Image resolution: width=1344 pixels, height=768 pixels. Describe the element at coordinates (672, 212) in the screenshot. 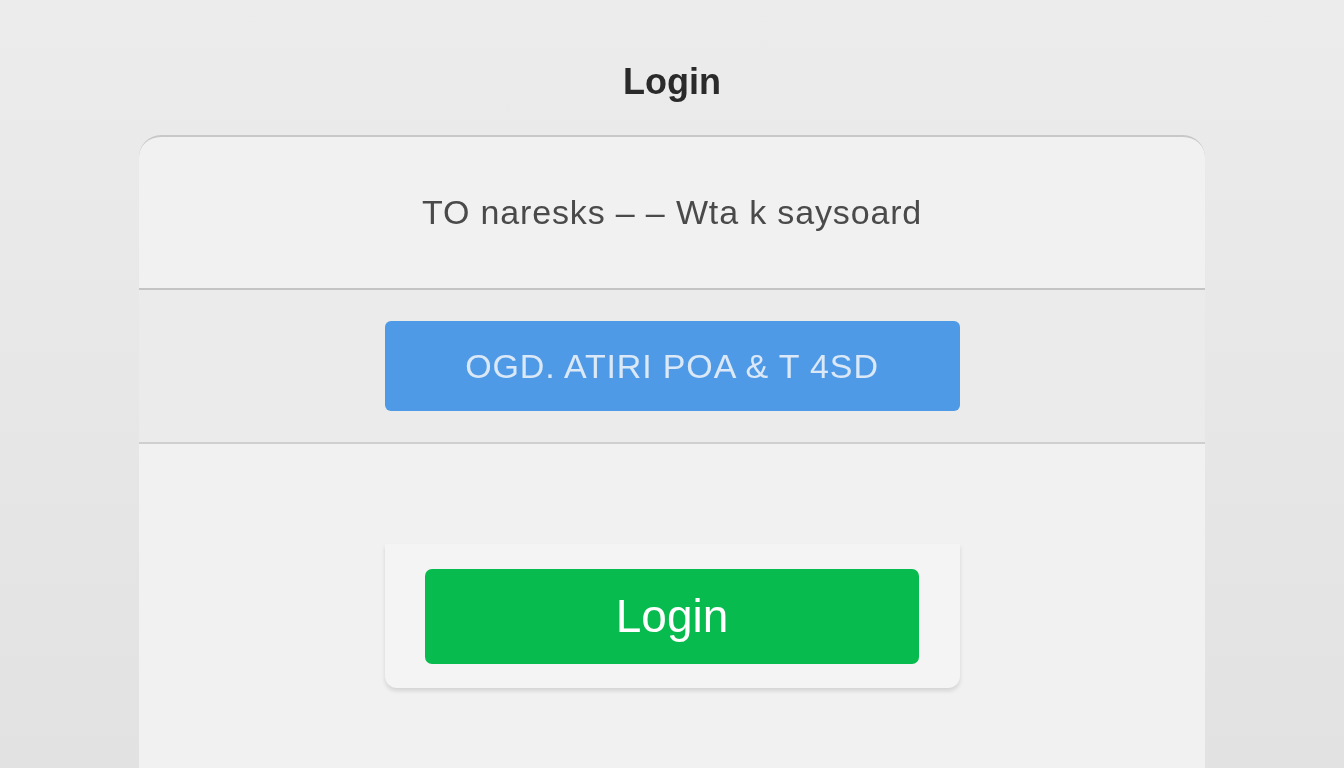

I see `instruction-text: TO naresks – – Wta k saysoard` at that location.